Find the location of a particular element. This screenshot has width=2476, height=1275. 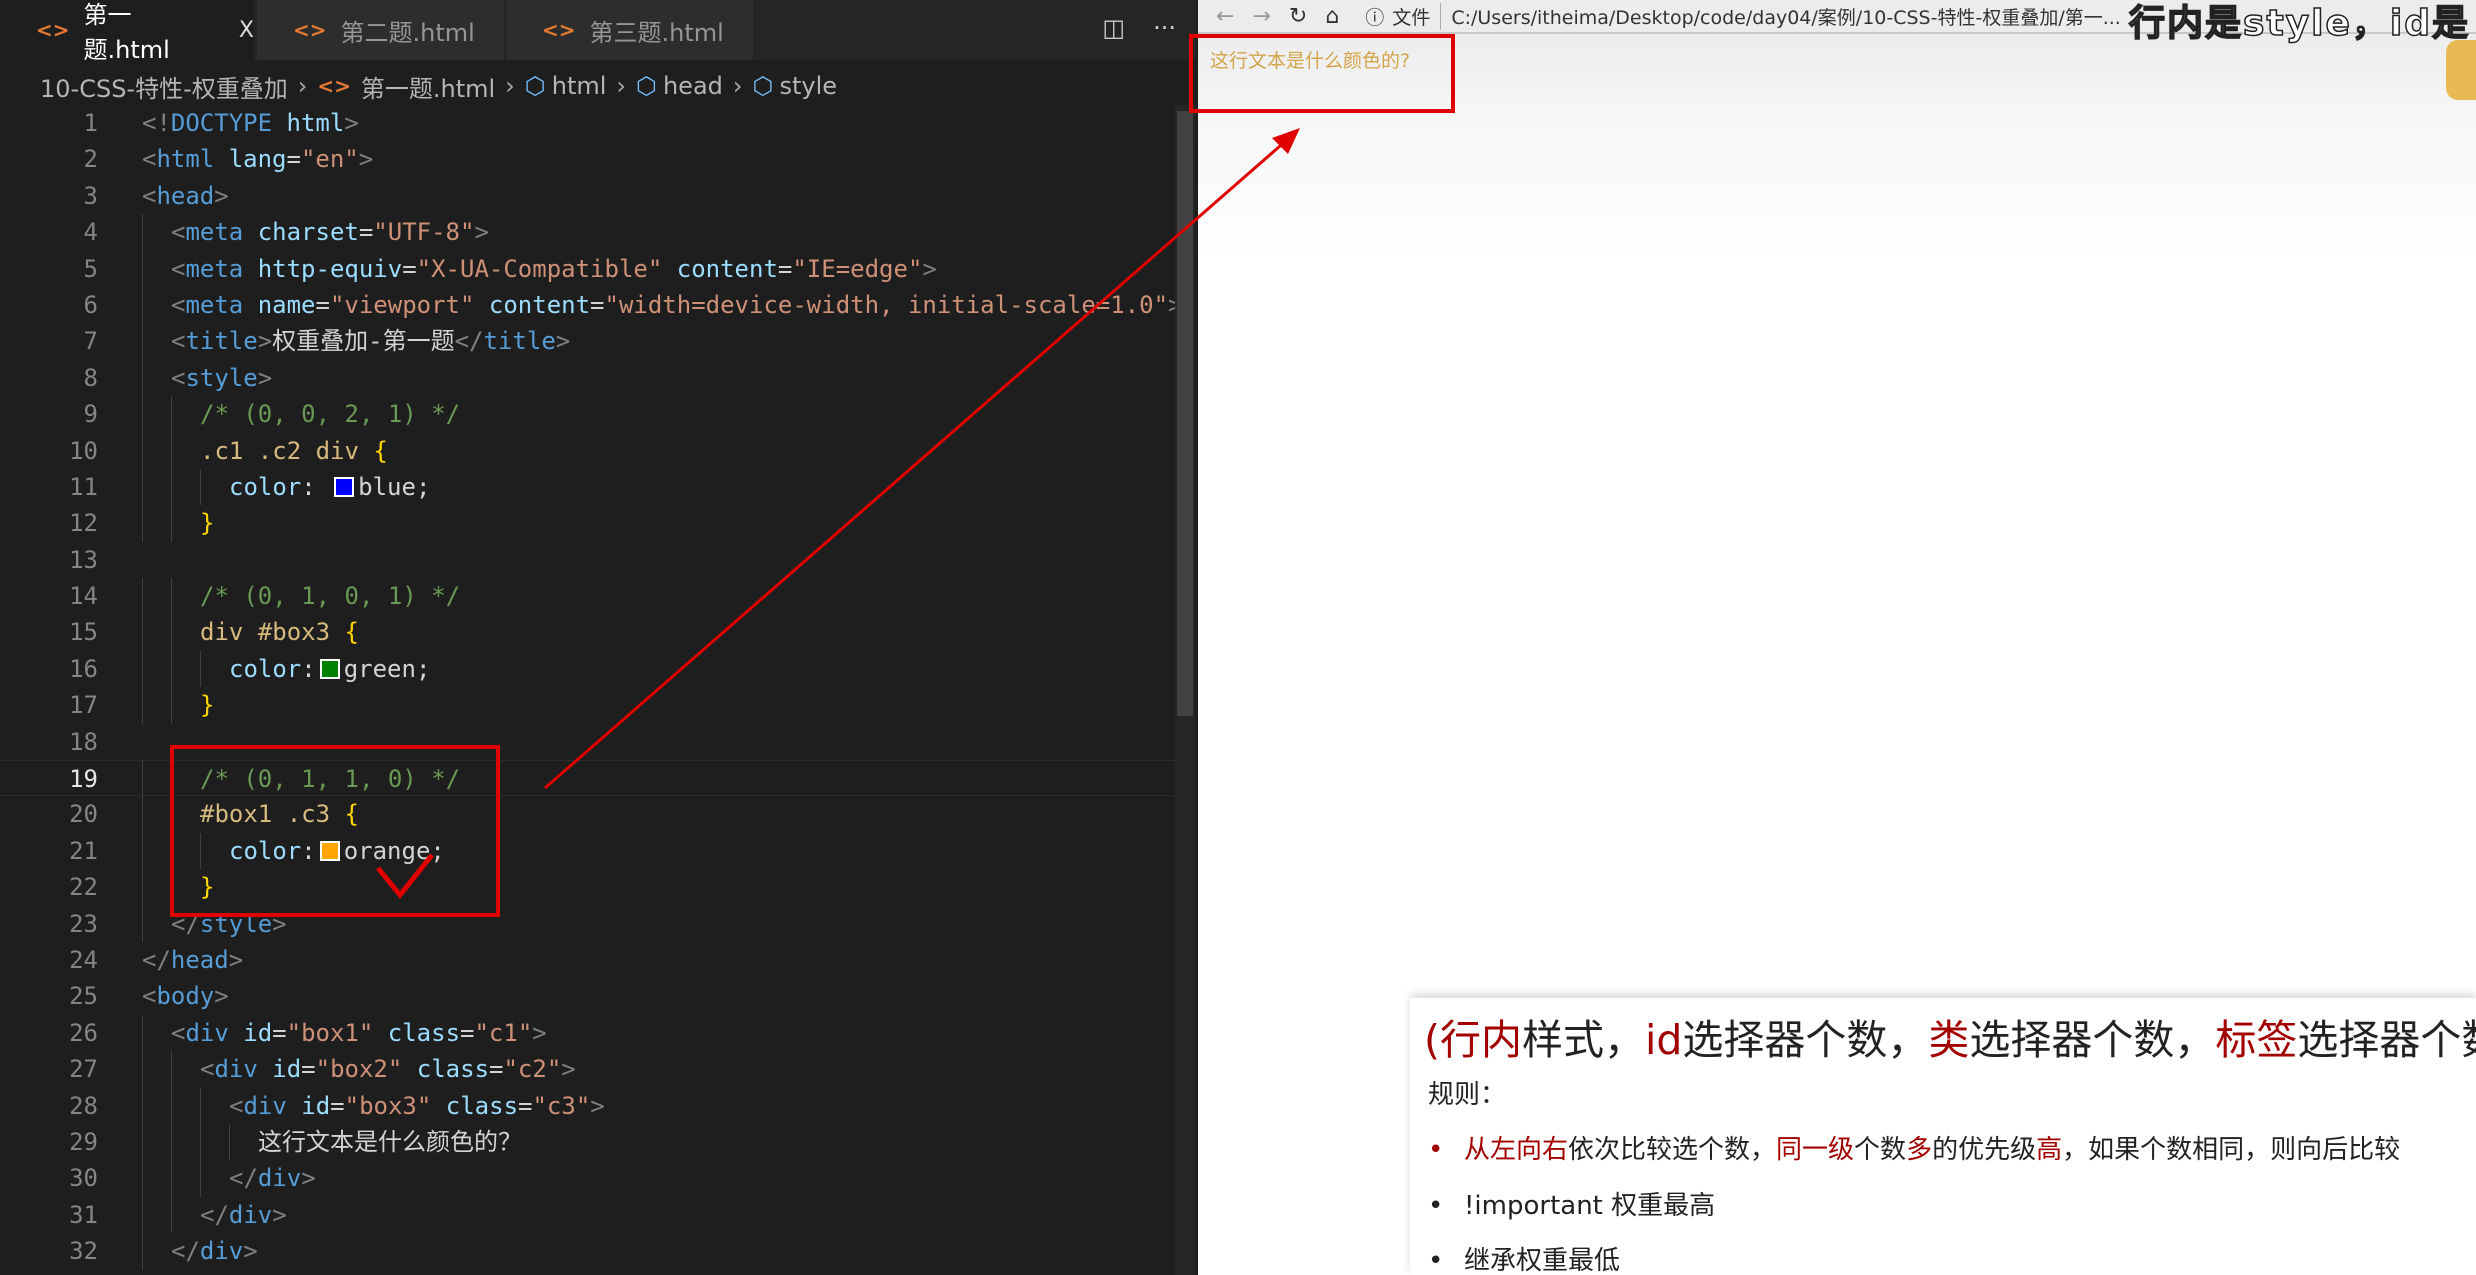

code-token: > is located at coordinates (481, 232).